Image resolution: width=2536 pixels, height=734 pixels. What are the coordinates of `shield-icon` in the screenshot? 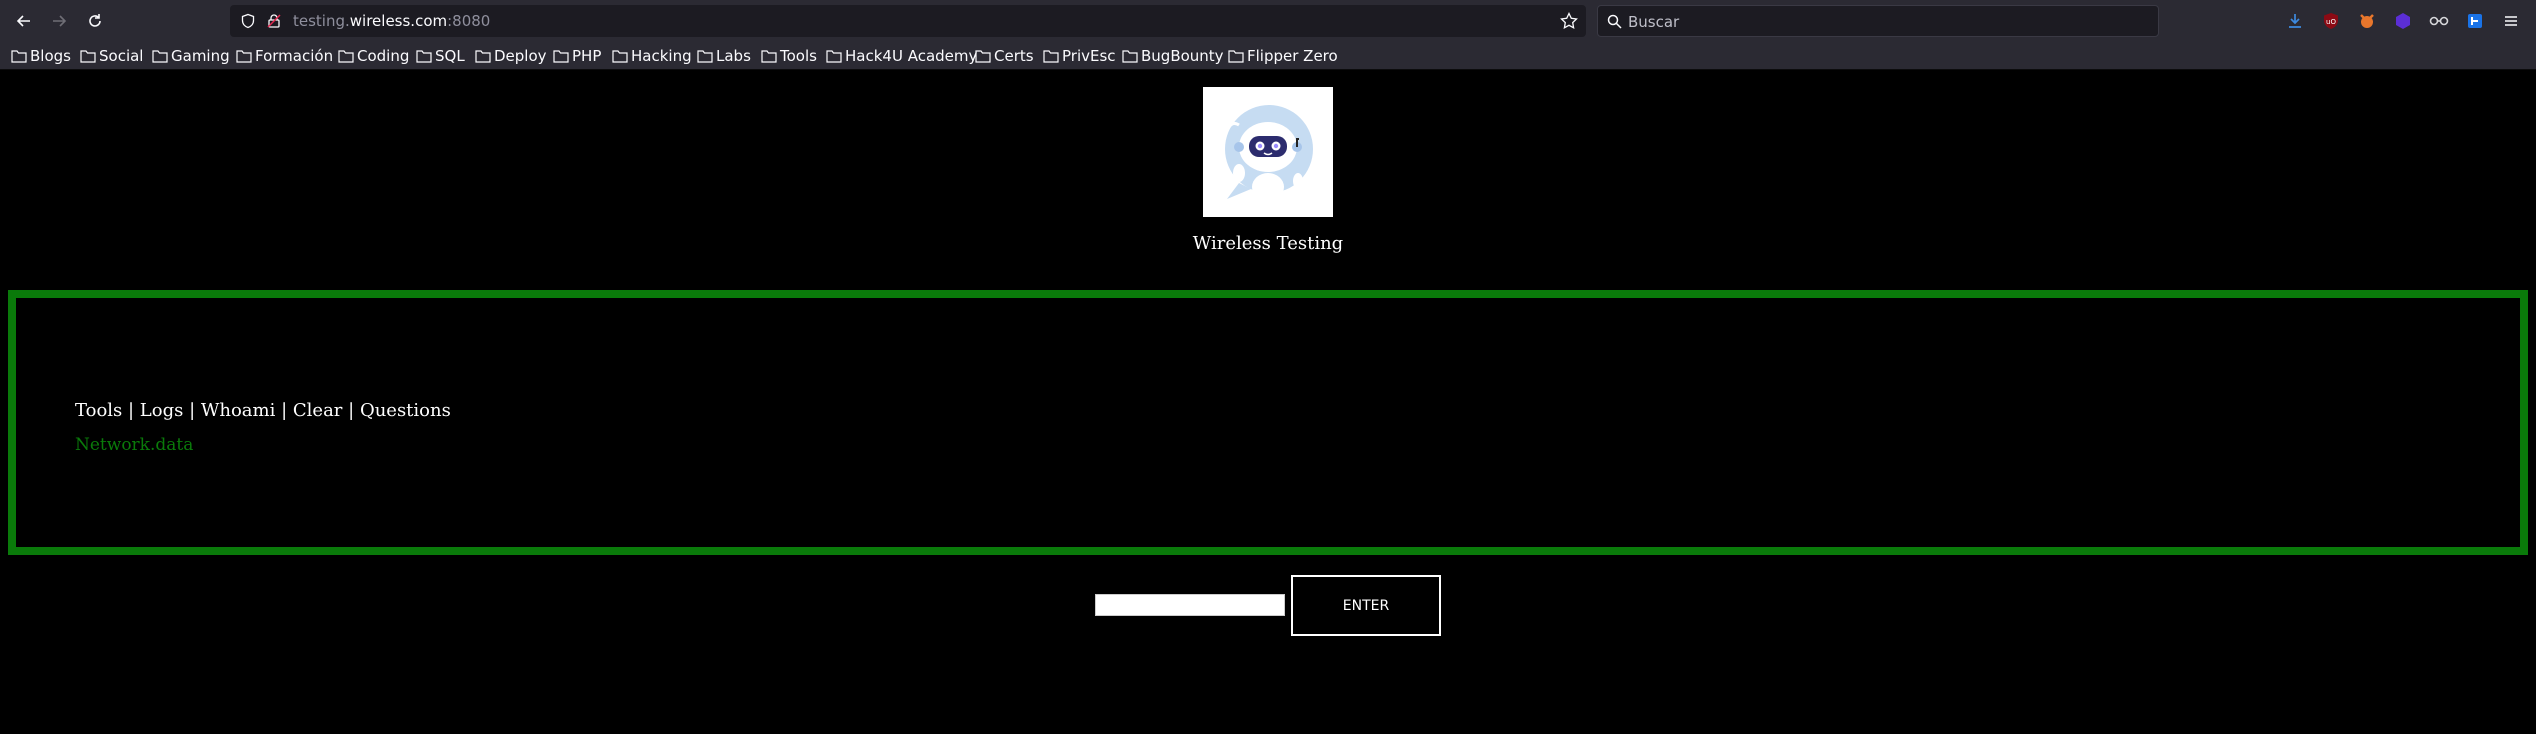 It's located at (248, 21).